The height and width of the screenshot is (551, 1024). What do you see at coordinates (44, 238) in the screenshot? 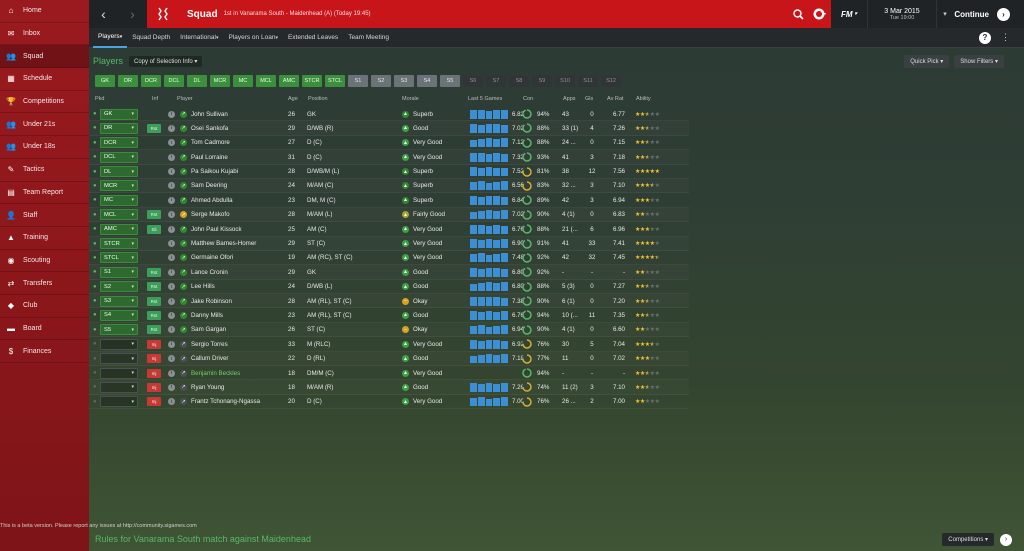
I see `sidebar-item-training: ▲ Training` at bounding box center [44, 238].